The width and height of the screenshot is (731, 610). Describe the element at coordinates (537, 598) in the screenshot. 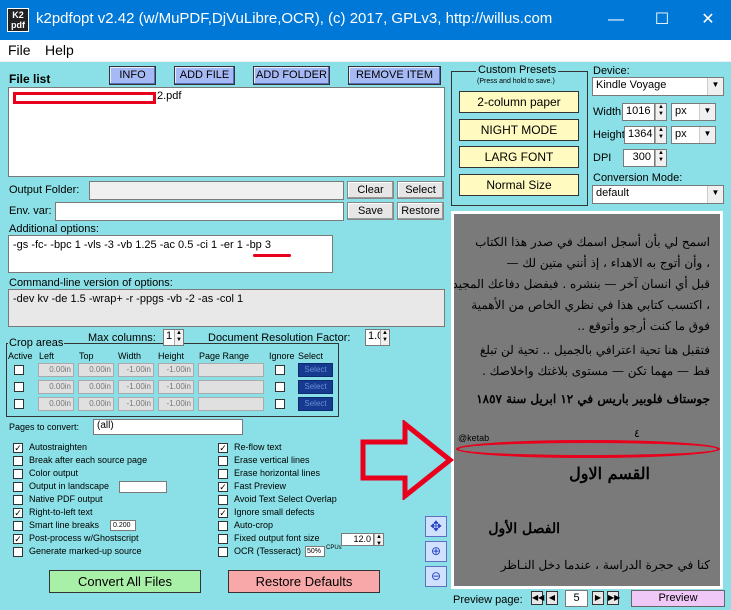

I see `first-page-icon: ◀◀` at that location.